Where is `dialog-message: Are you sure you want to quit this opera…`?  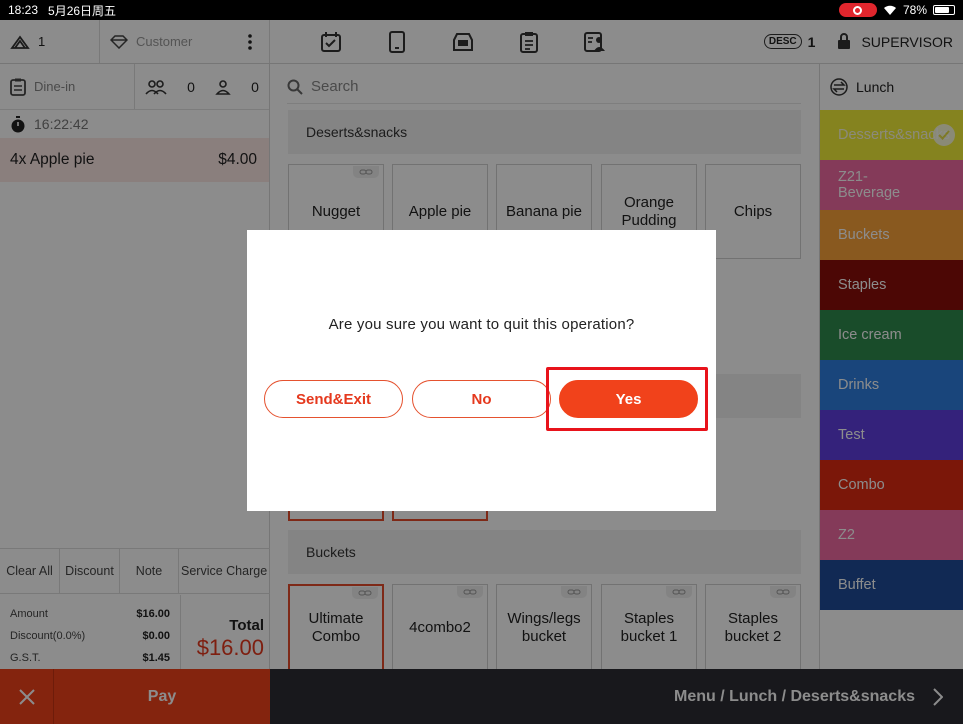 dialog-message: Are you sure you want to quit this opera… is located at coordinates (481, 324).